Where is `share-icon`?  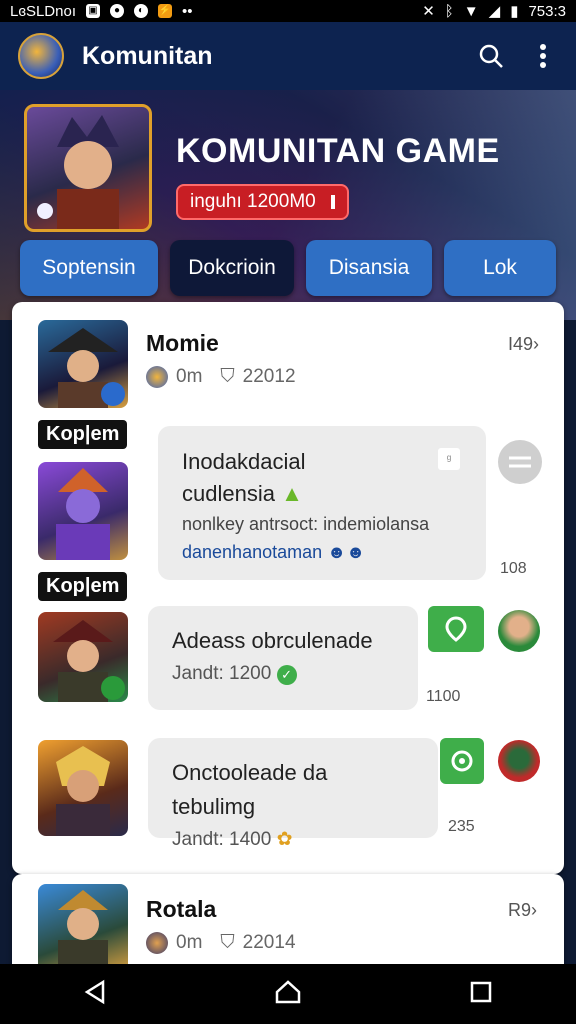 share-icon is located at coordinates (520, 462).